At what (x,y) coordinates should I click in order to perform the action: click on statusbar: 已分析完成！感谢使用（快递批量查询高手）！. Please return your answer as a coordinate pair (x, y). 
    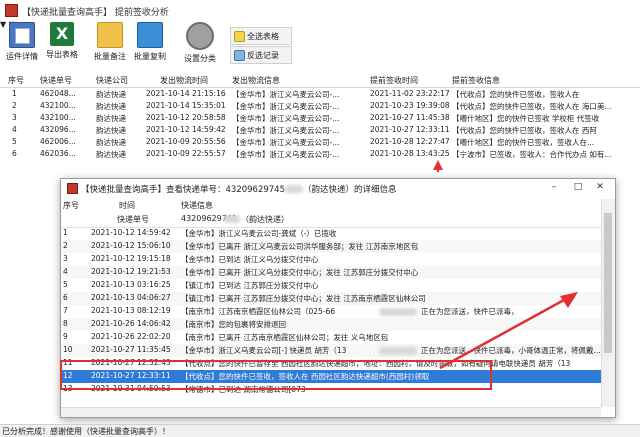
    Looking at the image, I should click on (320, 430).